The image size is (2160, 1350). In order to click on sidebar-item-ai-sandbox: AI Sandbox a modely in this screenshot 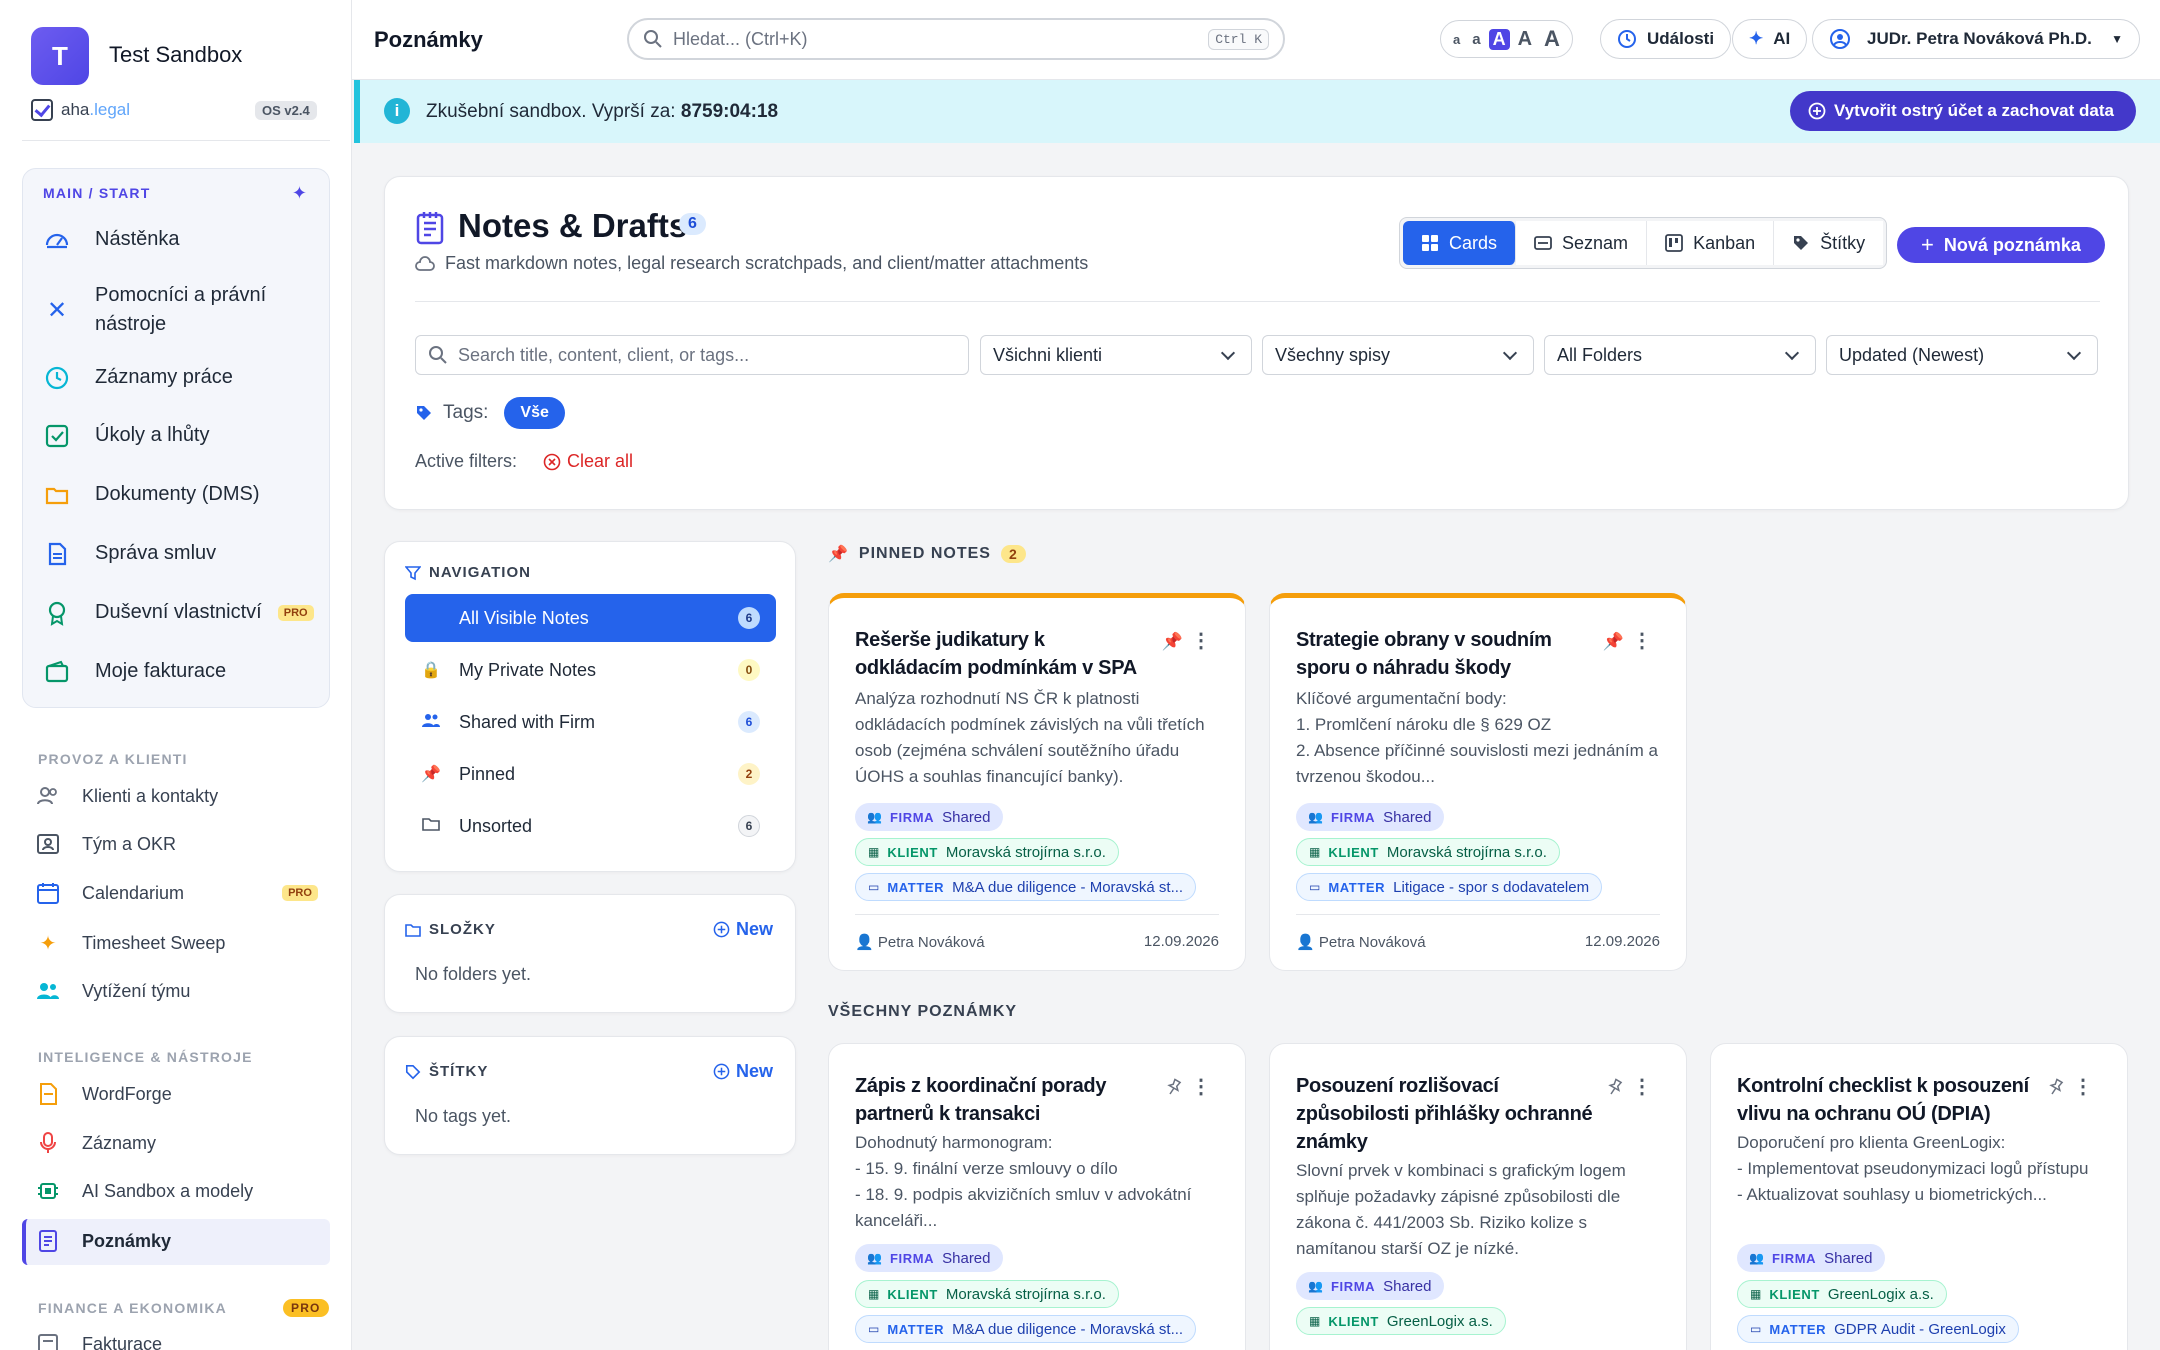, I will do `click(144, 1191)`.